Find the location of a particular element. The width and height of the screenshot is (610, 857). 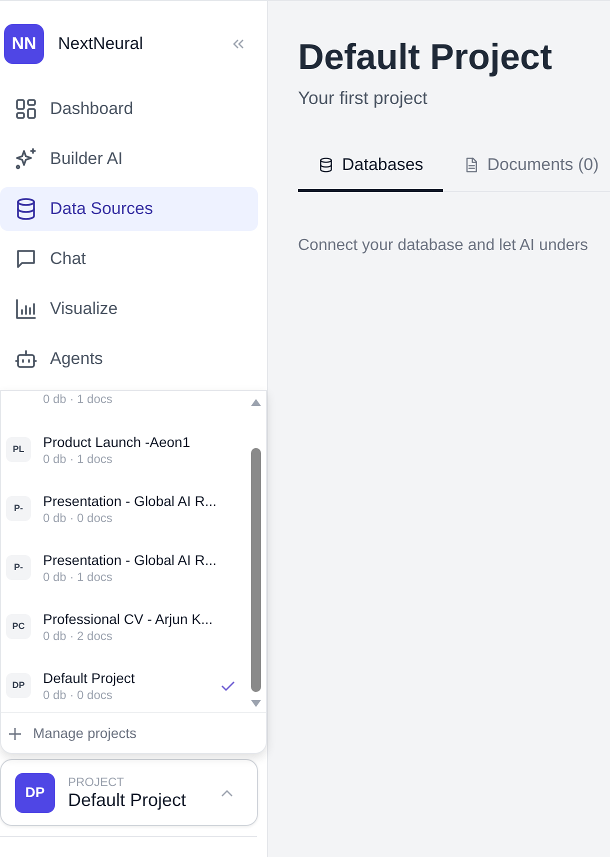

plus-icon is located at coordinates (15, 734).